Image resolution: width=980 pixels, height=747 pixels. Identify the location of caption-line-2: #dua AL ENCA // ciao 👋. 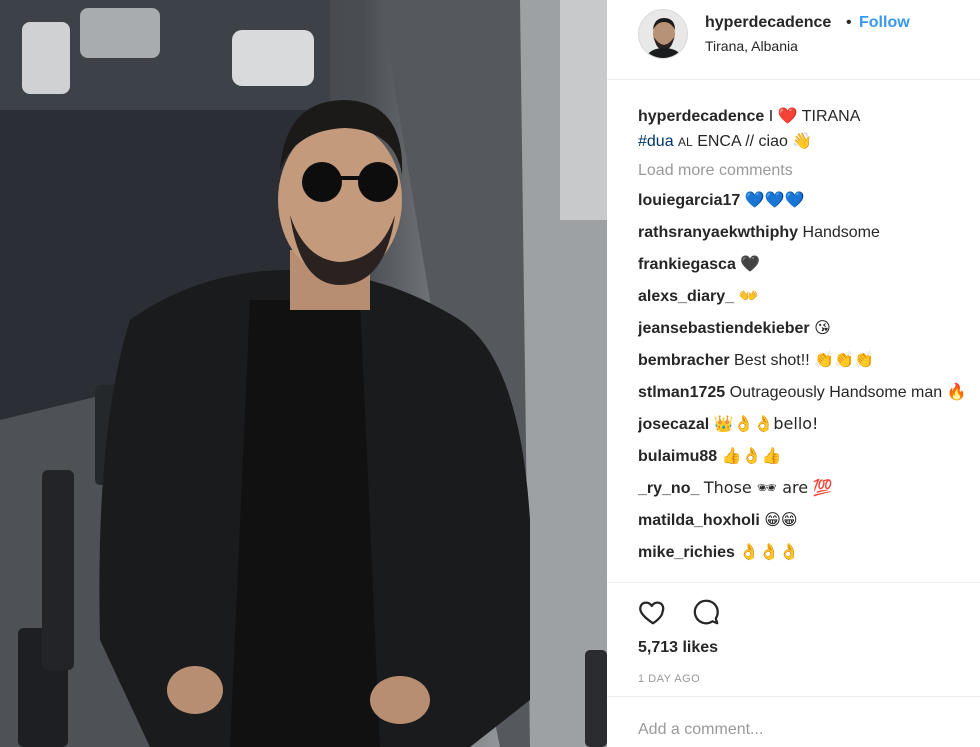
(809, 141).